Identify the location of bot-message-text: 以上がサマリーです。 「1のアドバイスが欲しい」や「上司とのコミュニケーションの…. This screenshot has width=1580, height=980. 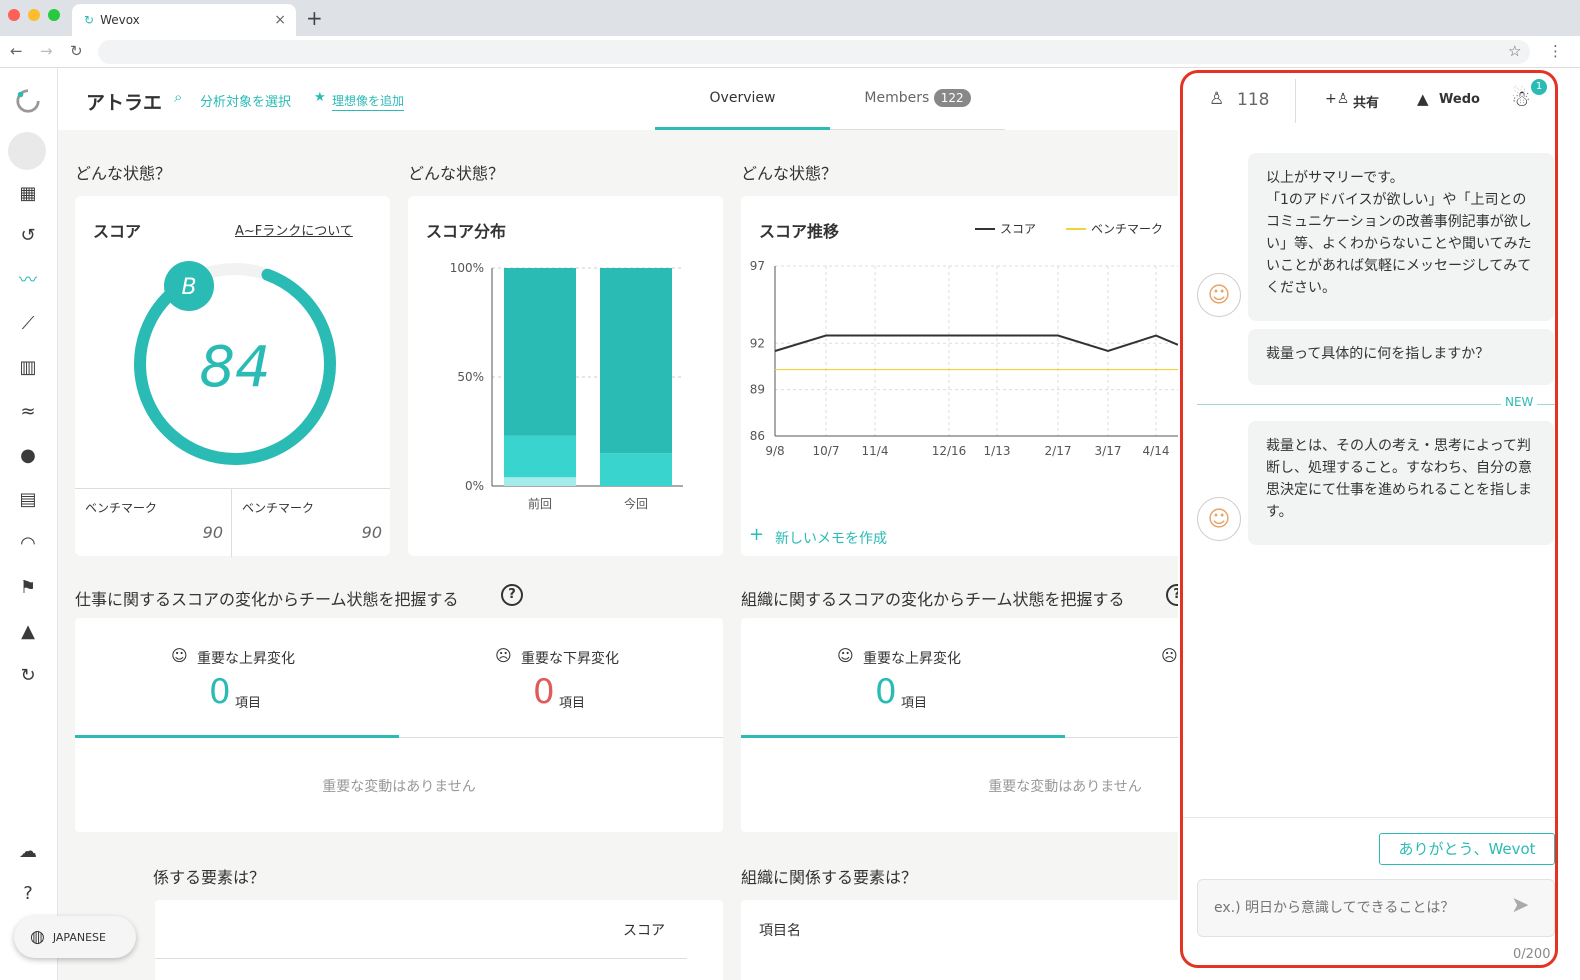
(1399, 233).